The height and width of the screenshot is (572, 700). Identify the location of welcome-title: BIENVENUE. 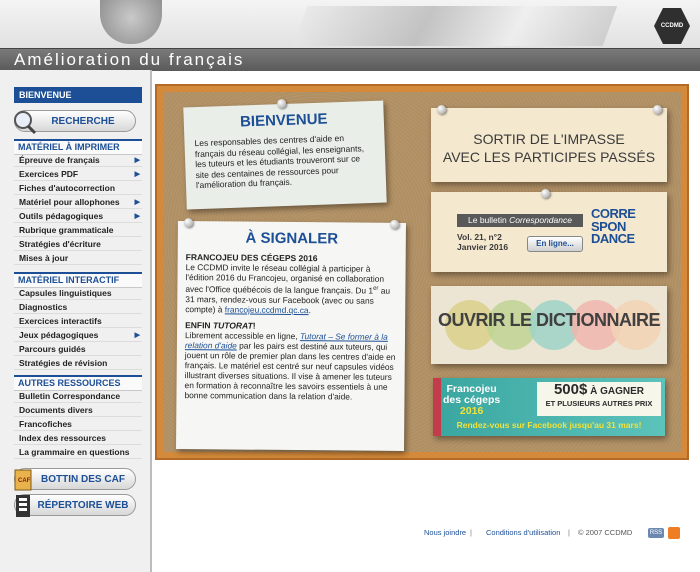
(283, 120).